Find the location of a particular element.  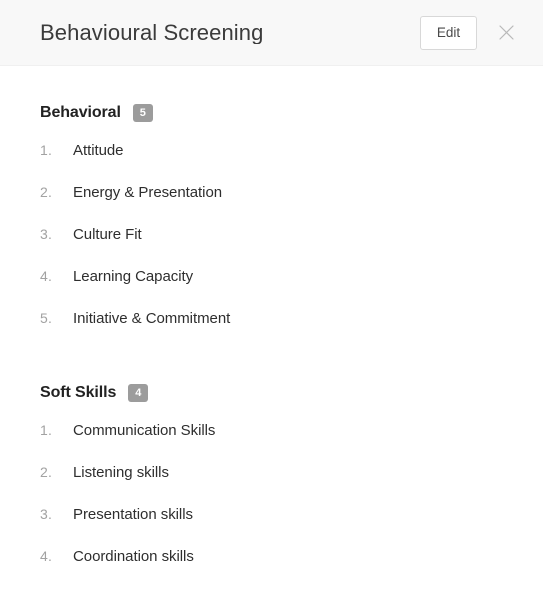

list-item: 4. Coordination skills is located at coordinates (271, 570).